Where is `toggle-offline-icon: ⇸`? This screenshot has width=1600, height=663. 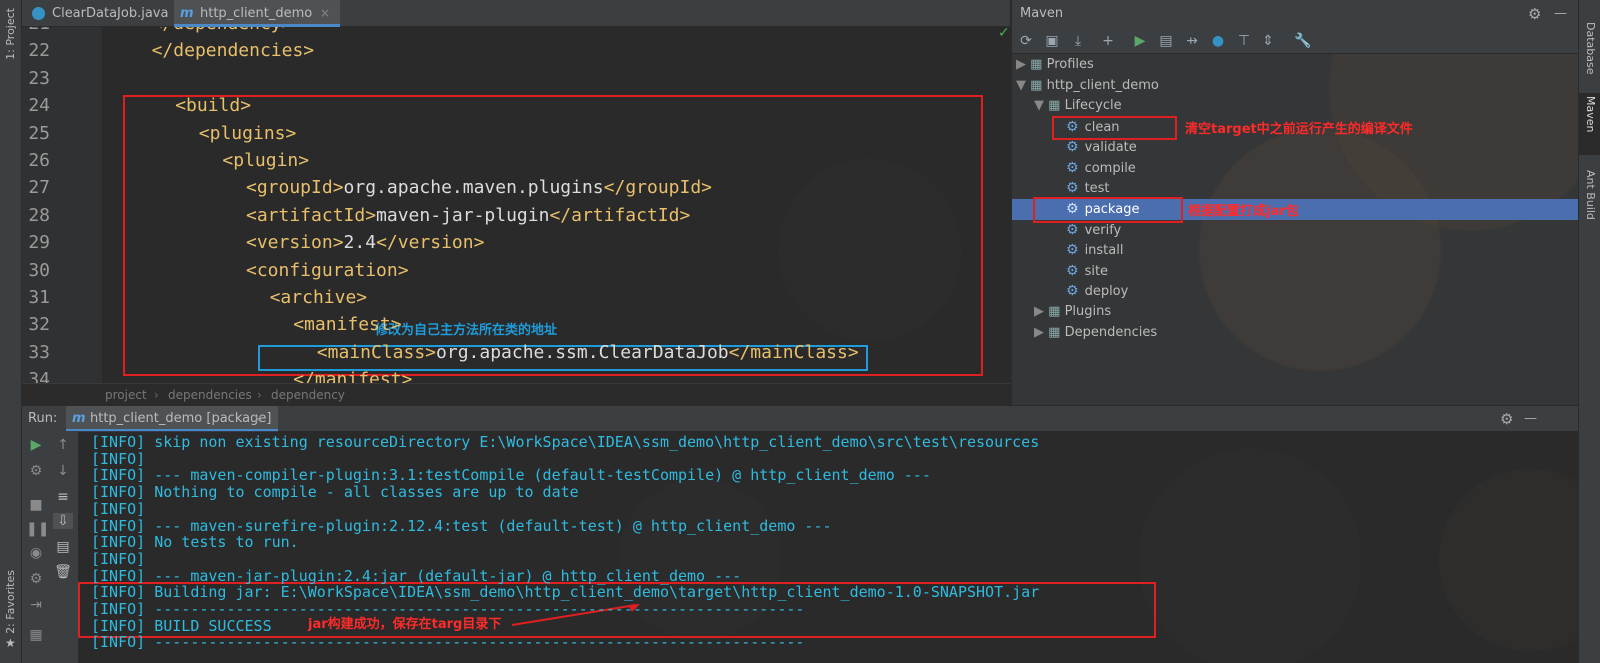 toggle-offline-icon: ⇸ is located at coordinates (1192, 41).